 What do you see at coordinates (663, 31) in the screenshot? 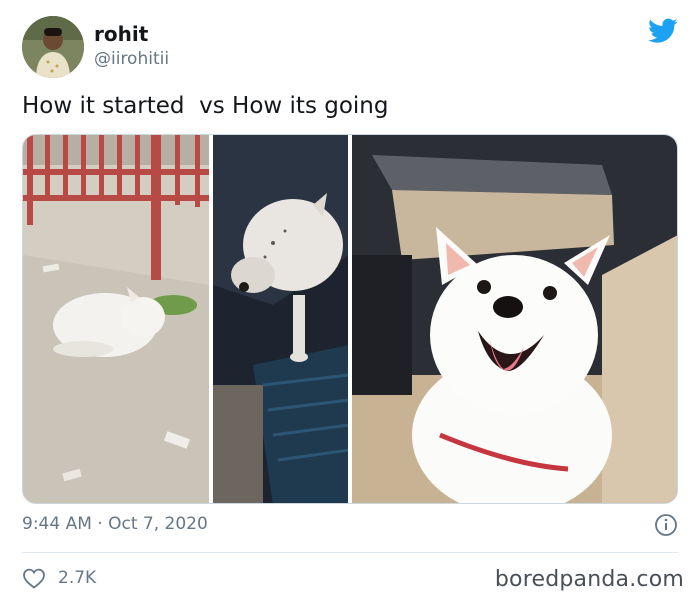
I see `twitter-bird-icon` at bounding box center [663, 31].